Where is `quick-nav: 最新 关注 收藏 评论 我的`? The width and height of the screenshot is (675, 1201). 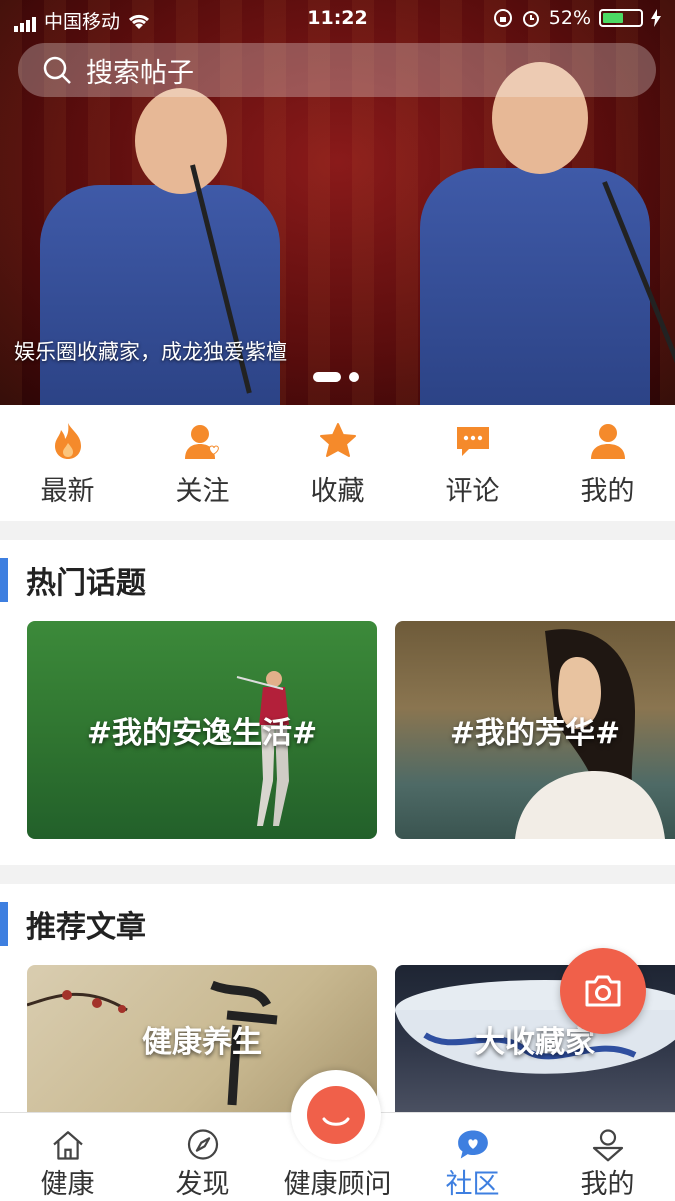 quick-nav: 最新 关注 收藏 评论 我的 is located at coordinates (337, 463).